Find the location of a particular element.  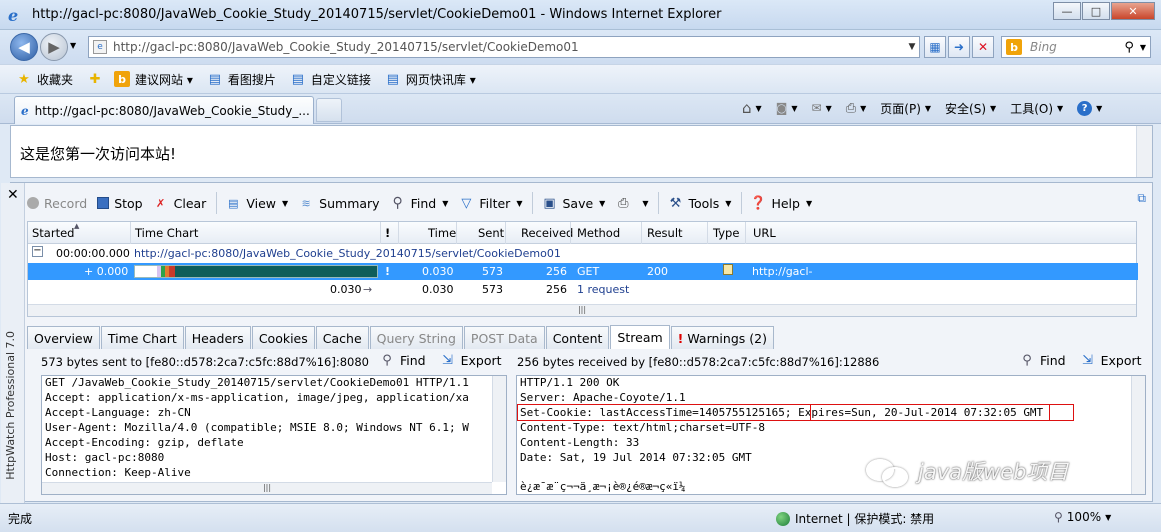

add-favorite-icon: ✚ is located at coordinates (95, 79).